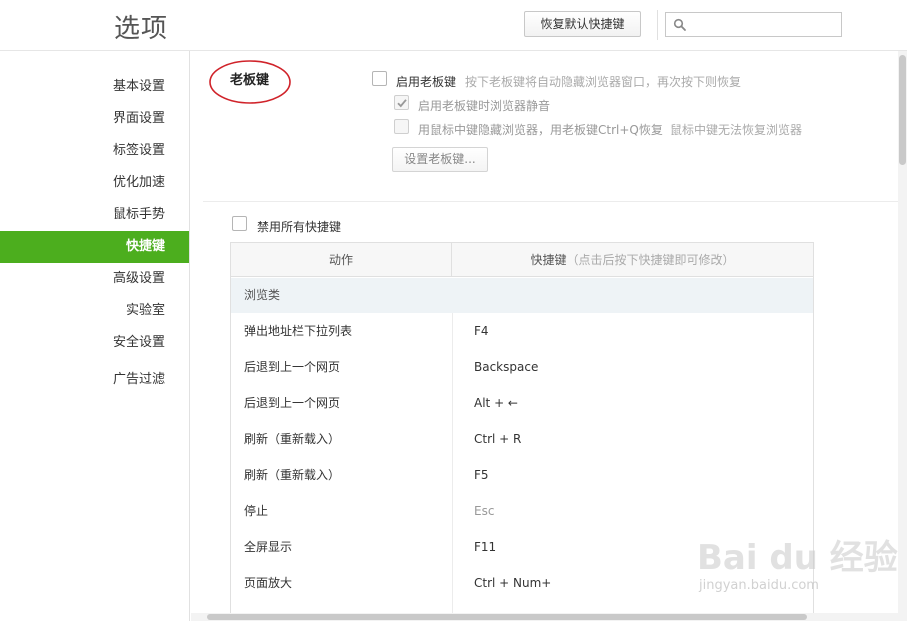  I want to click on column-header-shortcut-label: 快捷键, so click(548, 260).